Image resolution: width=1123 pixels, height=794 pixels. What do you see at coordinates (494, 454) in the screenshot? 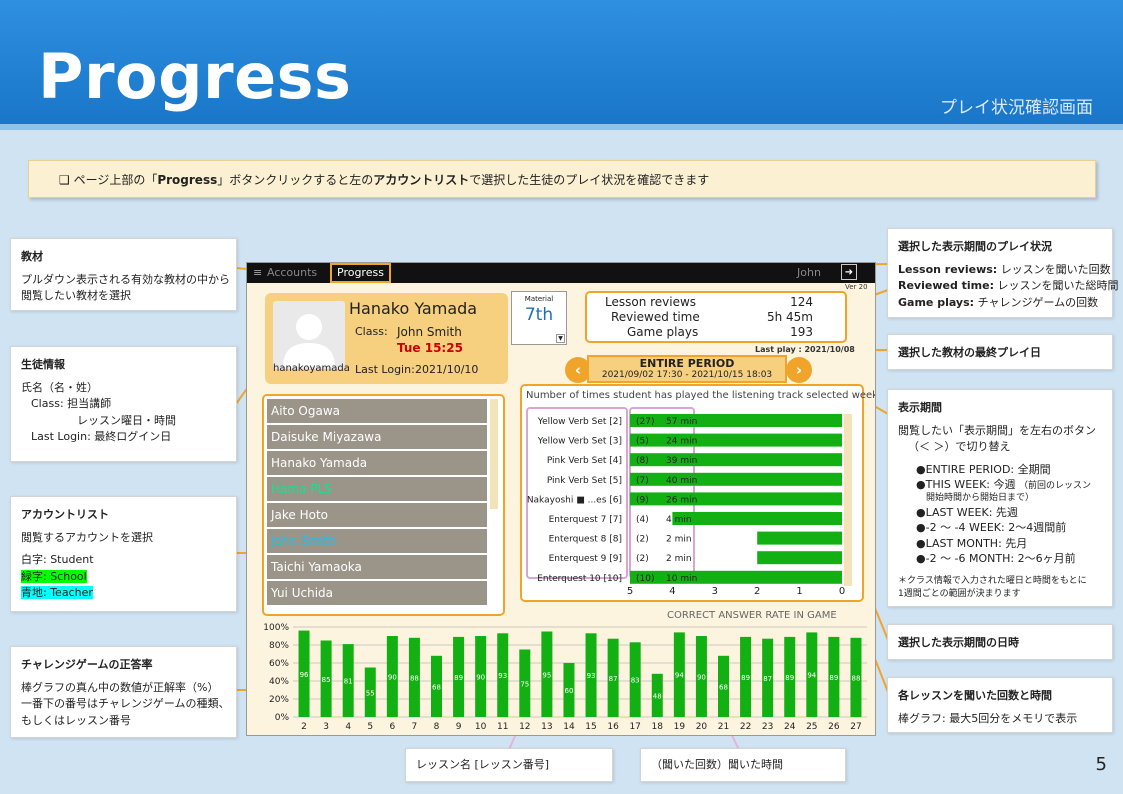
I see `scrollbar` at bounding box center [494, 454].